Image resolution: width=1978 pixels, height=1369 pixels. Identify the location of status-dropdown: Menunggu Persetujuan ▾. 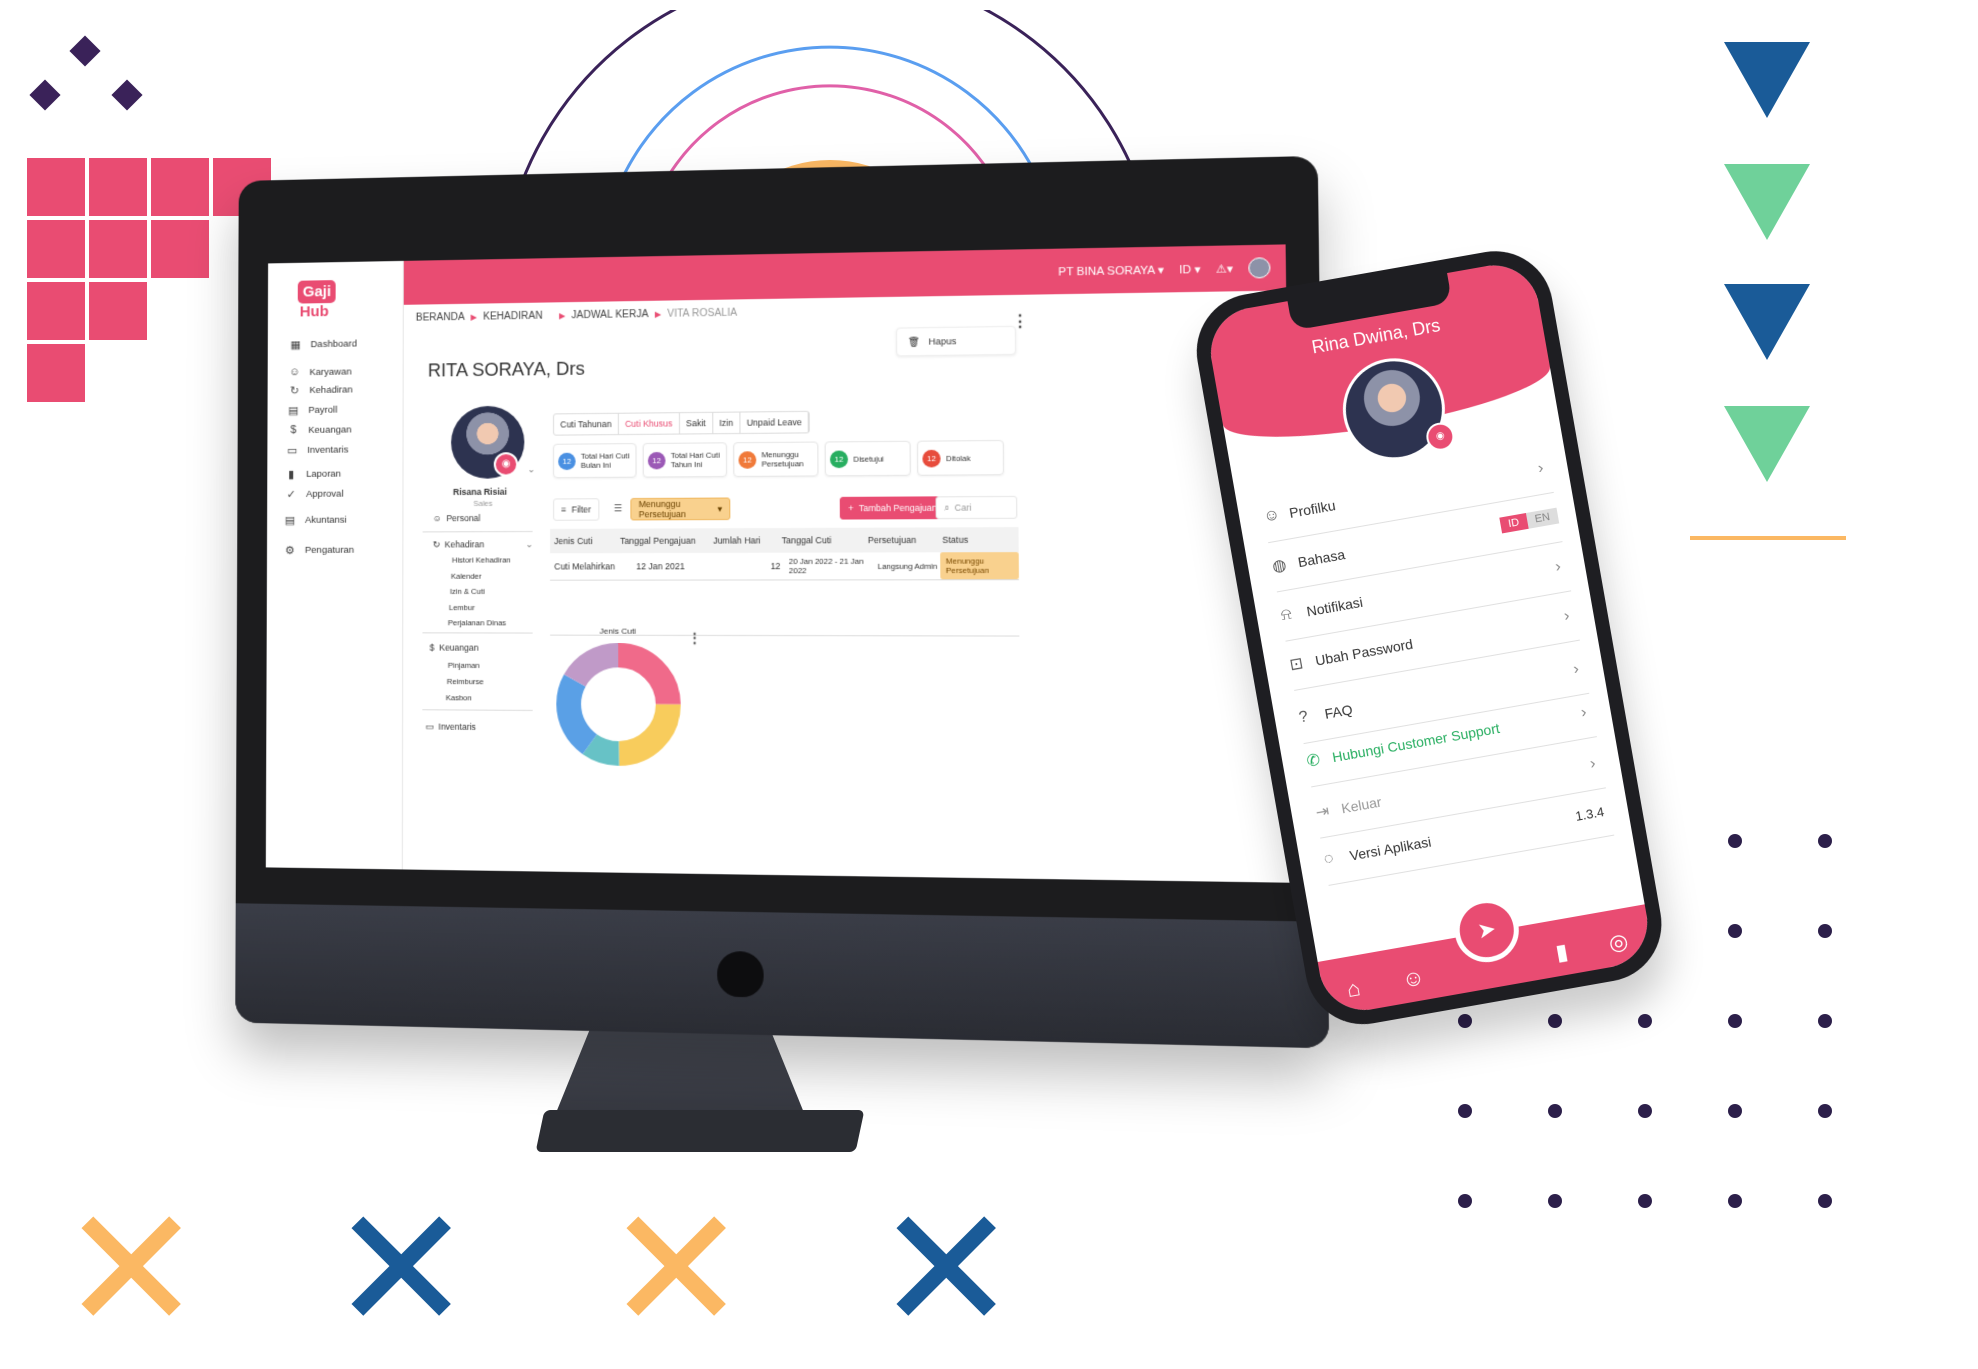
(680, 509).